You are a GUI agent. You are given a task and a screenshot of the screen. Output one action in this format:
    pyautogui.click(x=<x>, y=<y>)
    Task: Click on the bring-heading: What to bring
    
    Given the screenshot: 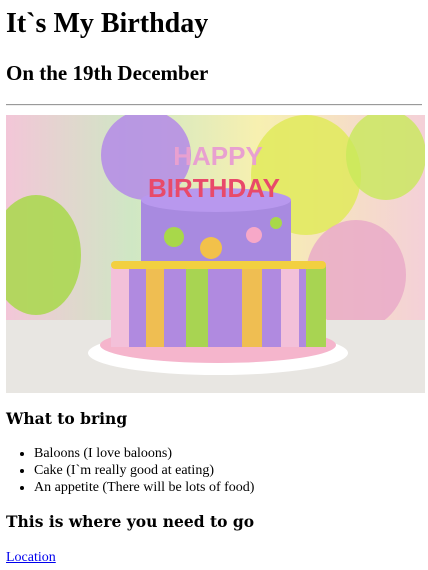 What is the action you would take?
    pyautogui.click(x=67, y=418)
    